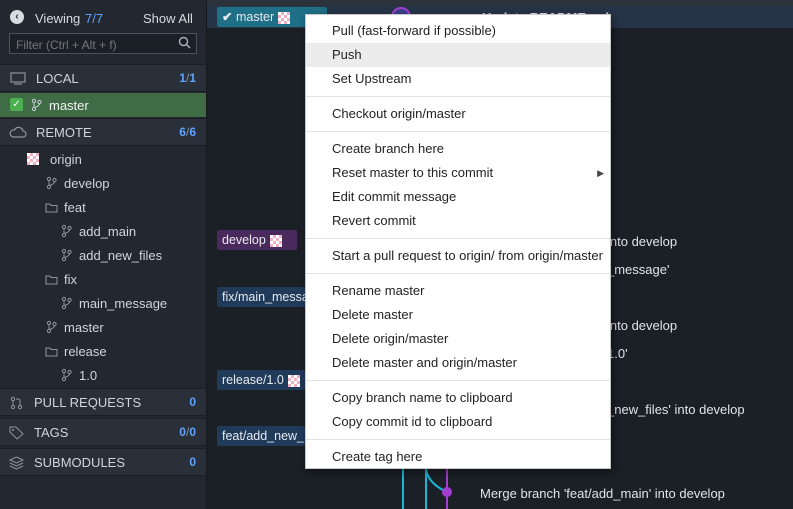  What do you see at coordinates (88, 402) in the screenshot?
I see `pull-requests-label: PULL REQUESTS` at bounding box center [88, 402].